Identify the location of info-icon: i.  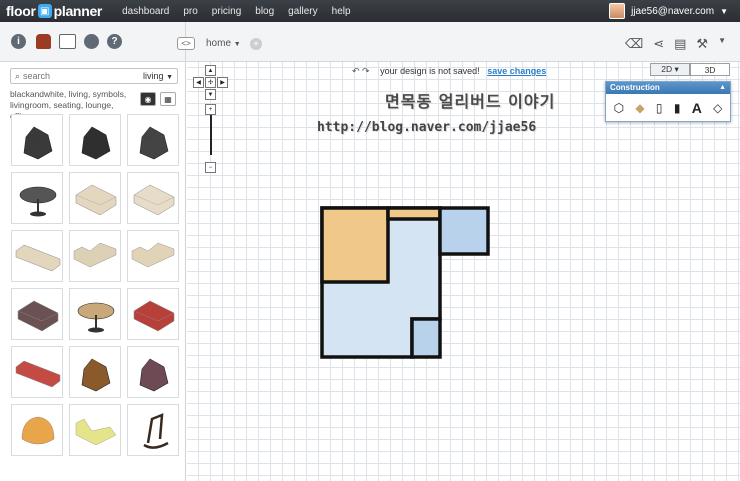
(18, 41).